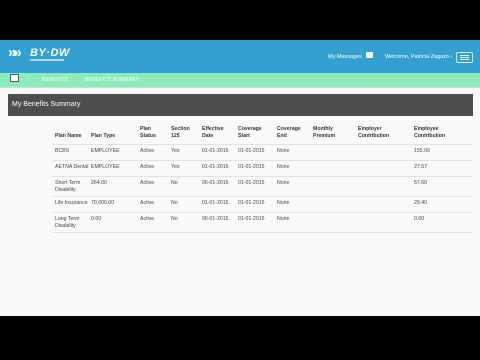 The width and height of the screenshot is (480, 360). Describe the element at coordinates (422, 151) in the screenshot. I see `table-cell: 155.00` at that location.